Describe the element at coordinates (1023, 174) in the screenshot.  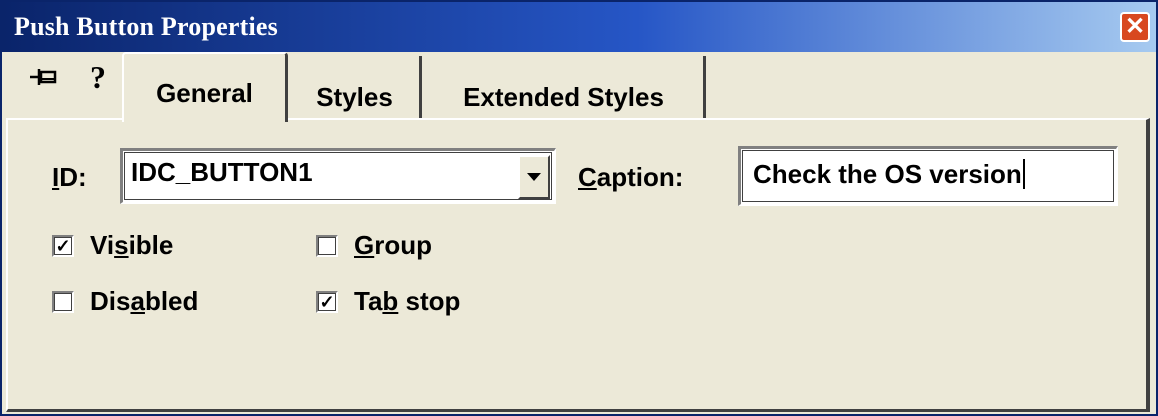
I see `text-caret` at that location.